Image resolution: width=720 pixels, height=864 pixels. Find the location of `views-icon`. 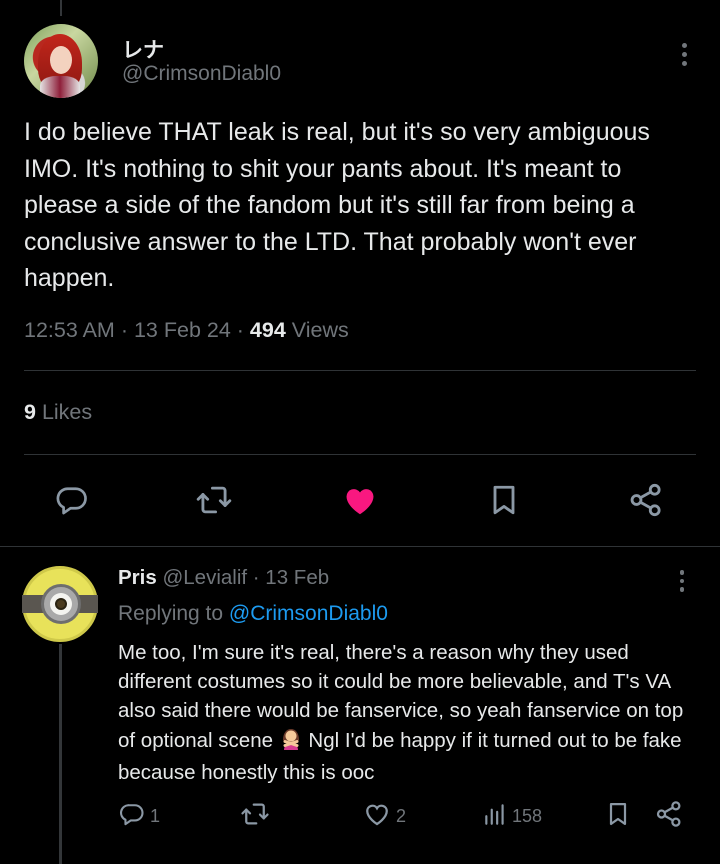

views-icon is located at coordinates (495, 816).